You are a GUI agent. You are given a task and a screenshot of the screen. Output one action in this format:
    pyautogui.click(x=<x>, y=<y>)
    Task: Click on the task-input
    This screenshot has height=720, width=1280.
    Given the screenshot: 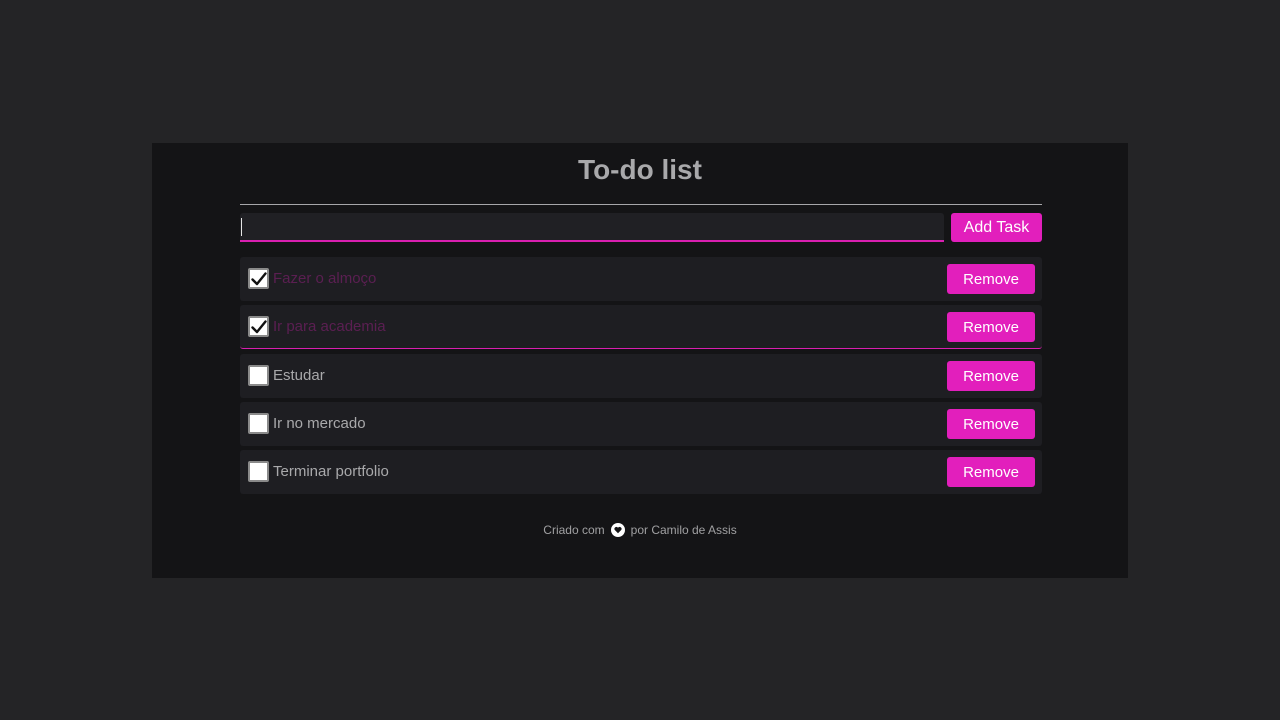 What is the action you would take?
    pyautogui.click(x=592, y=227)
    